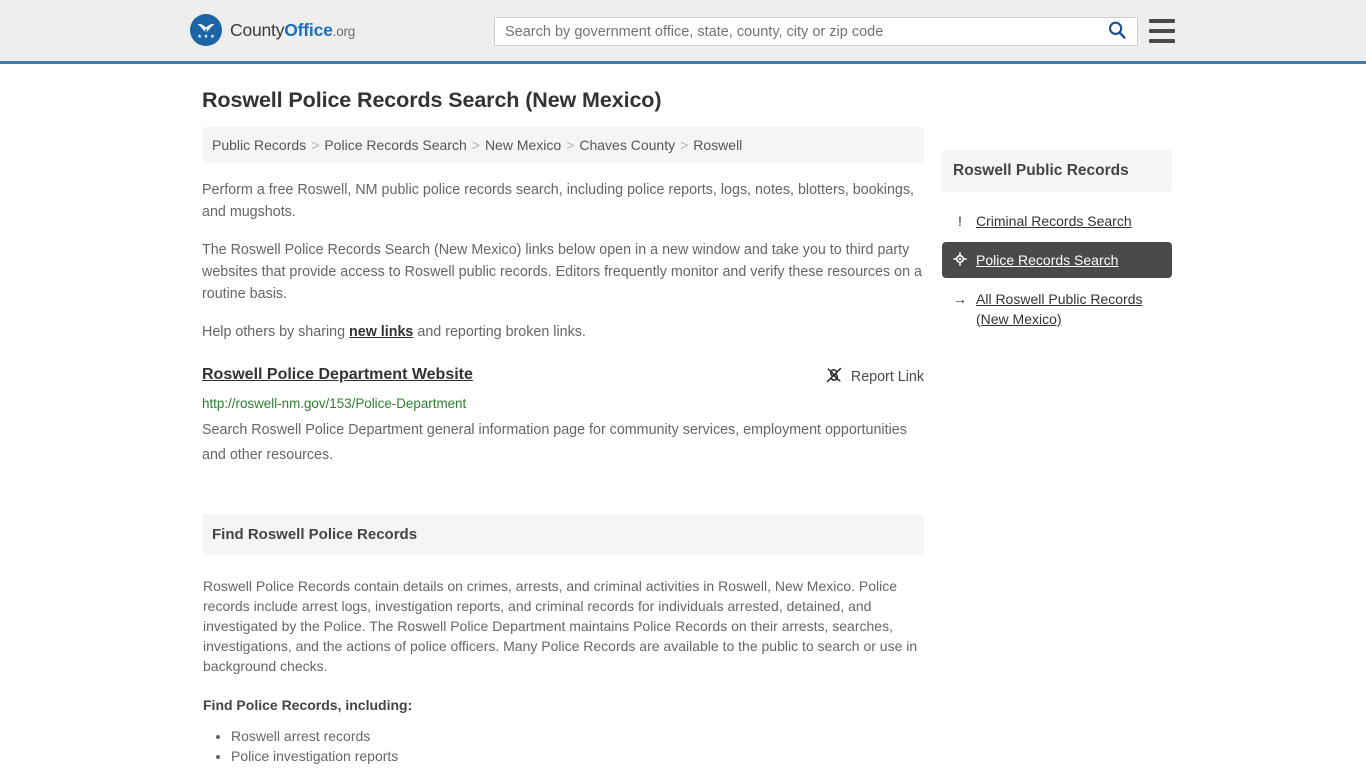  I want to click on eagle-stars-seal-icon, so click(206, 30).